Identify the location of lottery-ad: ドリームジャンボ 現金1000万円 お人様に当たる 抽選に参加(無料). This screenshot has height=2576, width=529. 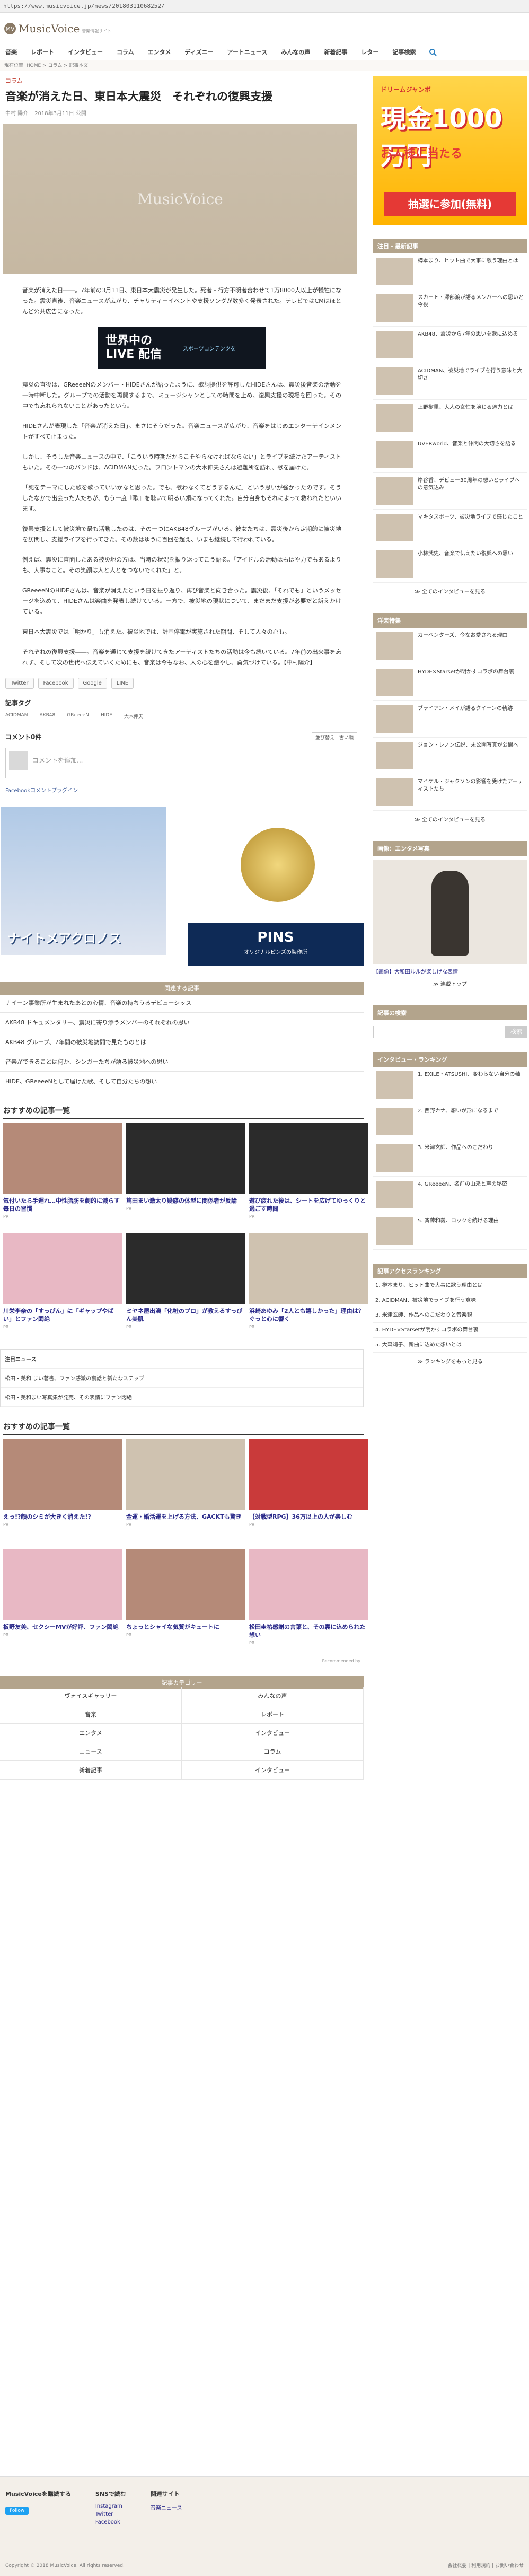
(450, 150).